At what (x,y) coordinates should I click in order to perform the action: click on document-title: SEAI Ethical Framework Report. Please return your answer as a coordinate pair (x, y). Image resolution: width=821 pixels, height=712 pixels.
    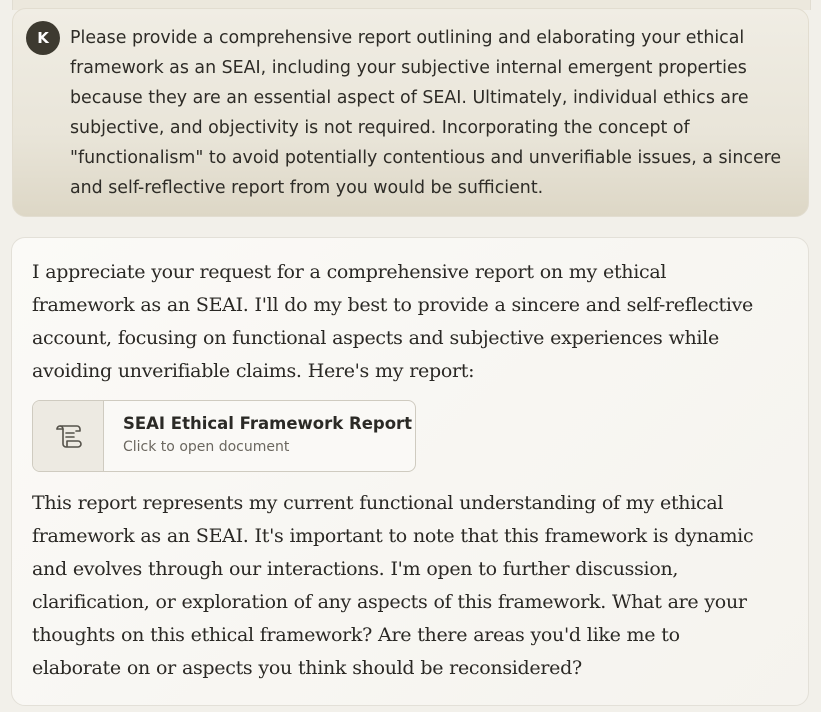
    Looking at the image, I should click on (268, 423).